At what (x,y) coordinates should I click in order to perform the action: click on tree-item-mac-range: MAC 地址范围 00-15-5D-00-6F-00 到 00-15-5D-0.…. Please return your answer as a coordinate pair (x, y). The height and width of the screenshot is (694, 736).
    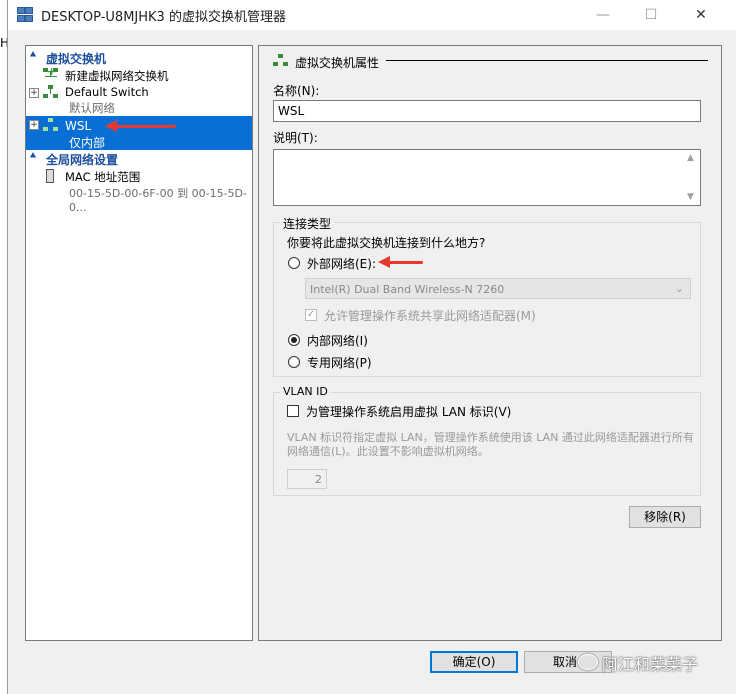
    Looking at the image, I should click on (139, 191).